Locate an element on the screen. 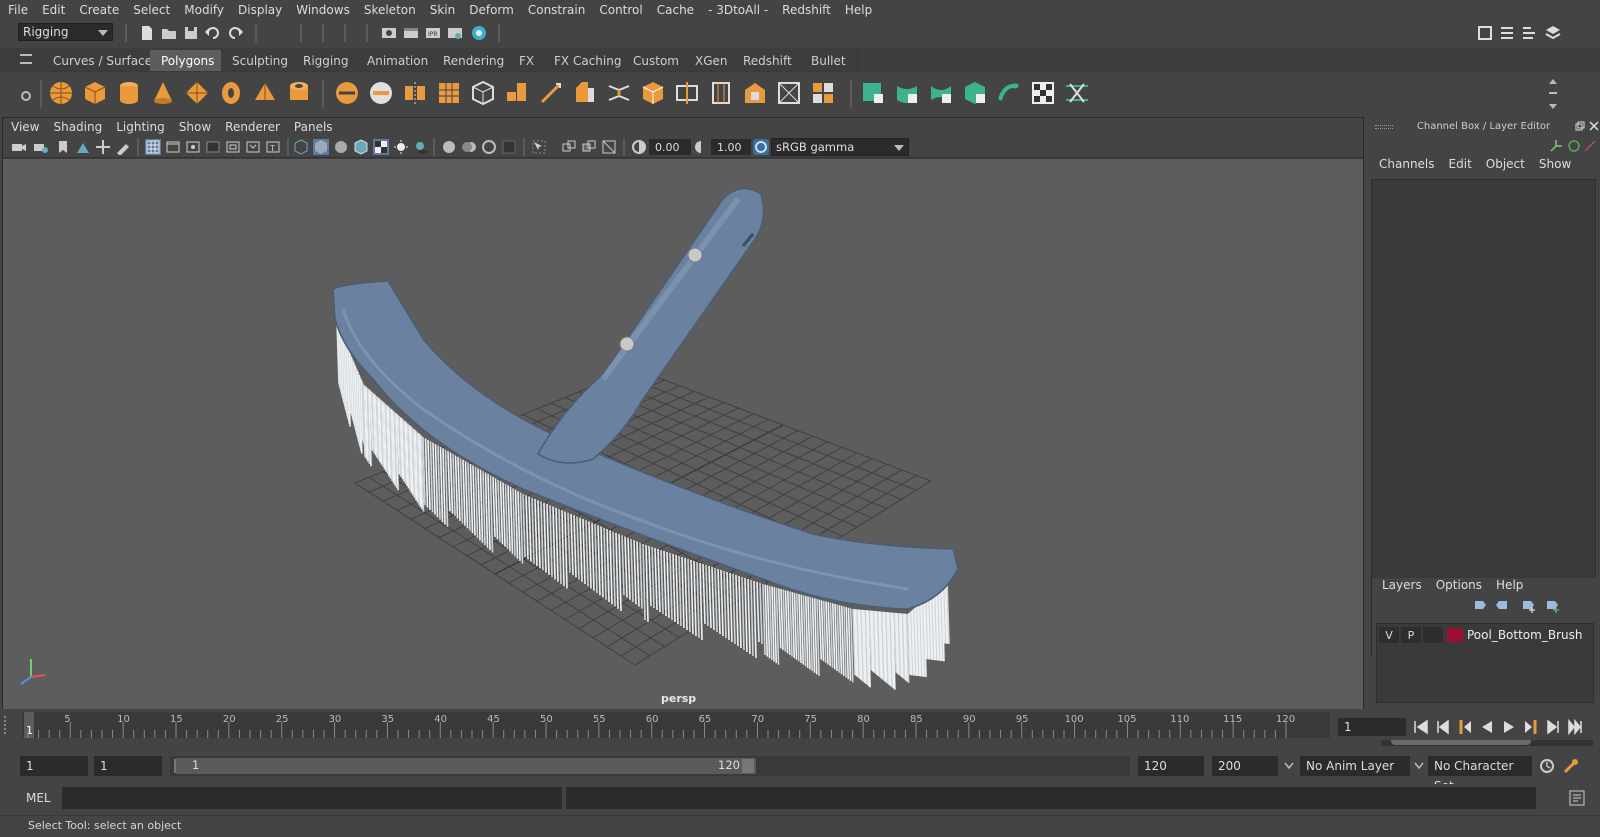  viewport-menu-renderer: Renderer is located at coordinates (252, 127).